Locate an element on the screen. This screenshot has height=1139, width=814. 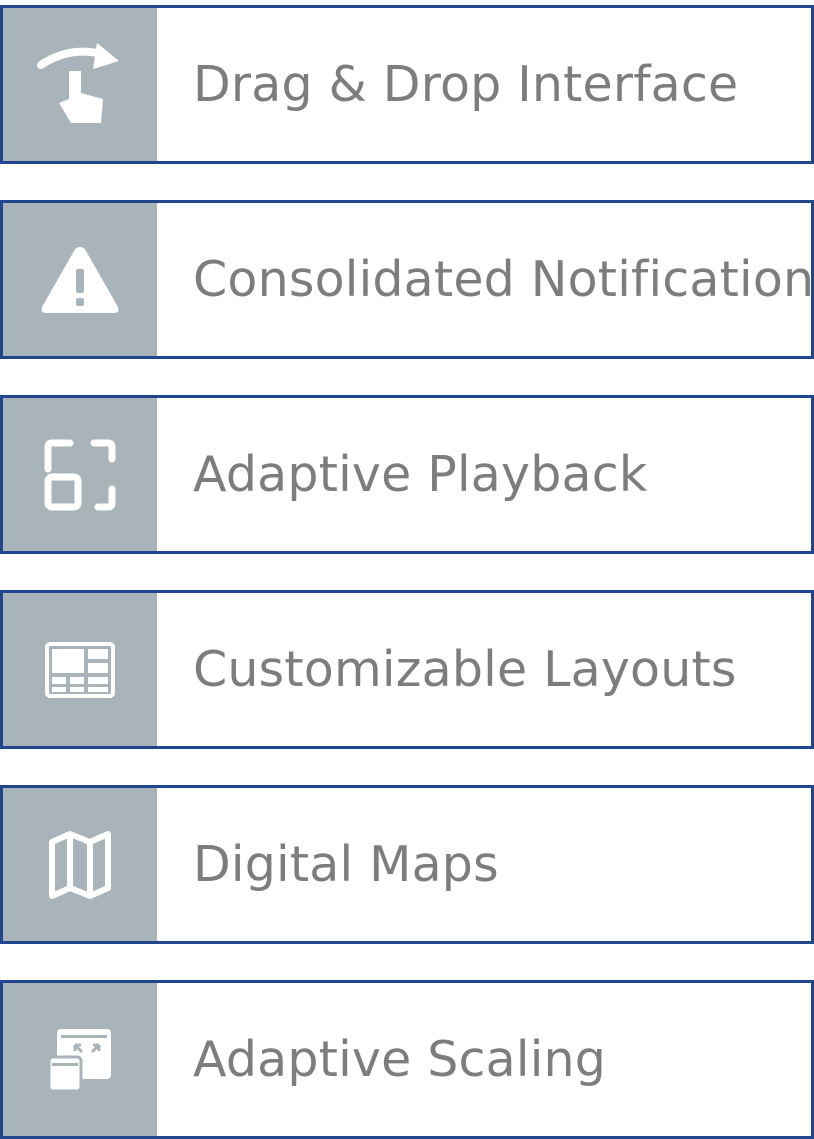
adaptive-playback-icon is located at coordinates (80, 474).